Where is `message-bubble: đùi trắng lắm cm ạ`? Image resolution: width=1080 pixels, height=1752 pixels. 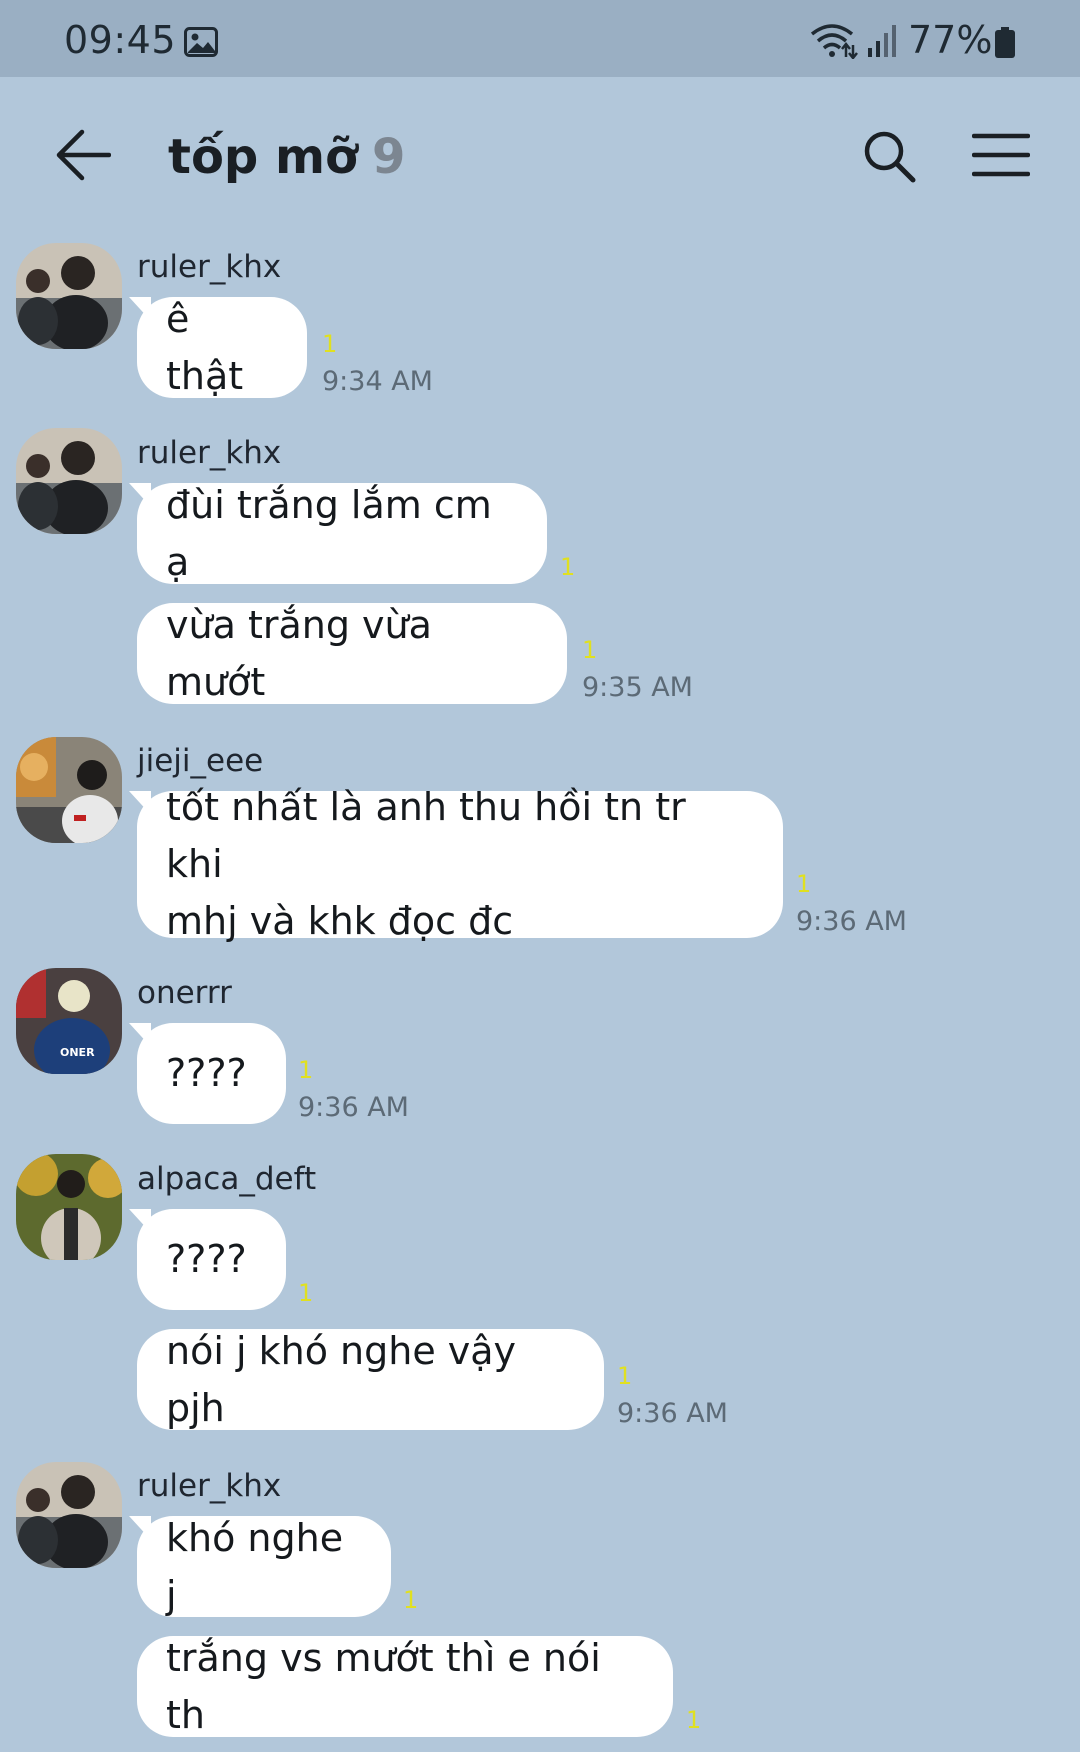
message-bubble: đùi trắng lắm cm ạ is located at coordinates (338, 533).